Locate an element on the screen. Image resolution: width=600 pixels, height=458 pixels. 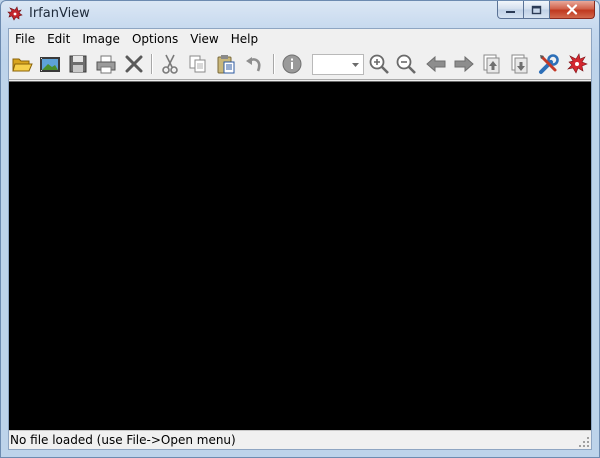
undo-button is located at coordinates (254, 64).